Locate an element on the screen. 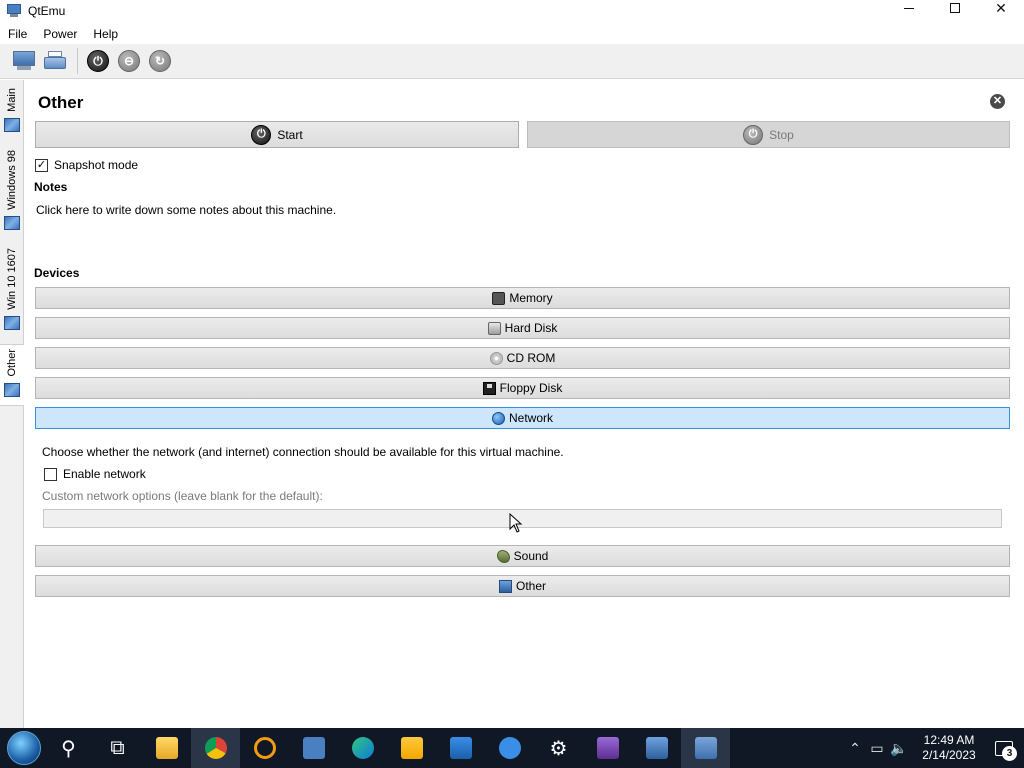  enable-network-row: Enable network is located at coordinates (95, 474).